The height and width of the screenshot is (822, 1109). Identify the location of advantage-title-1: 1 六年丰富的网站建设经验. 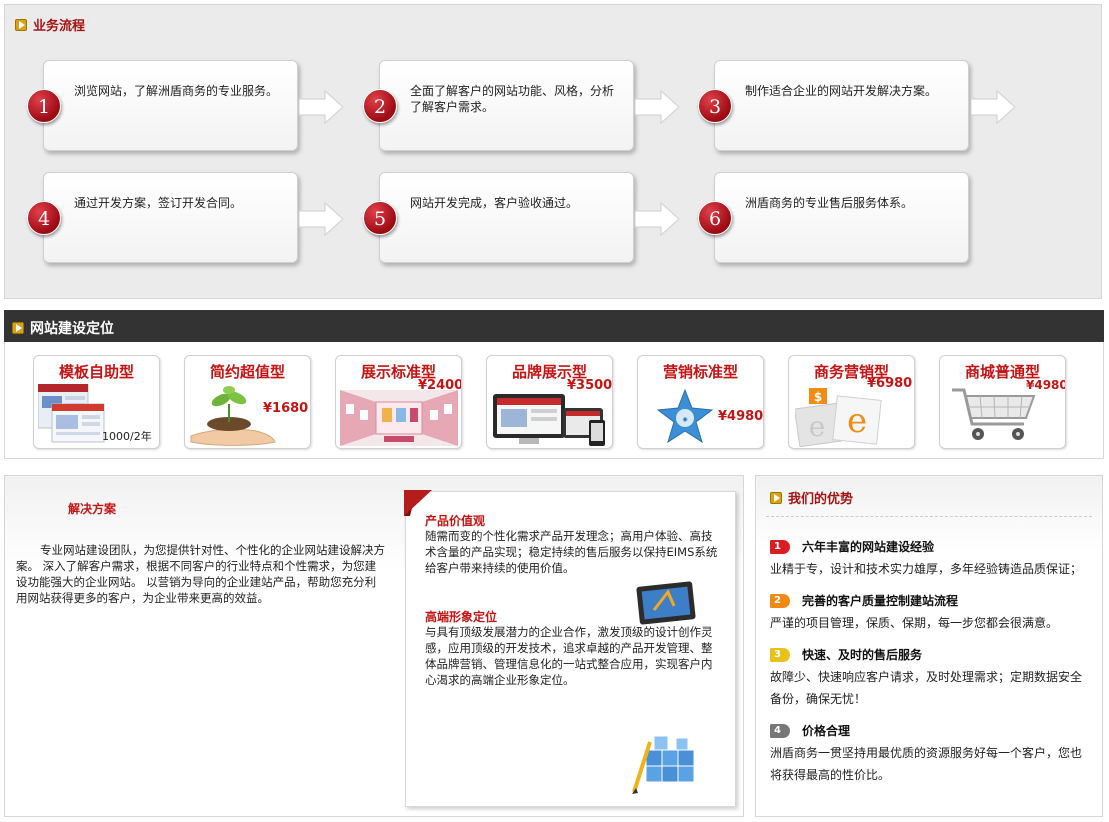
(852, 546).